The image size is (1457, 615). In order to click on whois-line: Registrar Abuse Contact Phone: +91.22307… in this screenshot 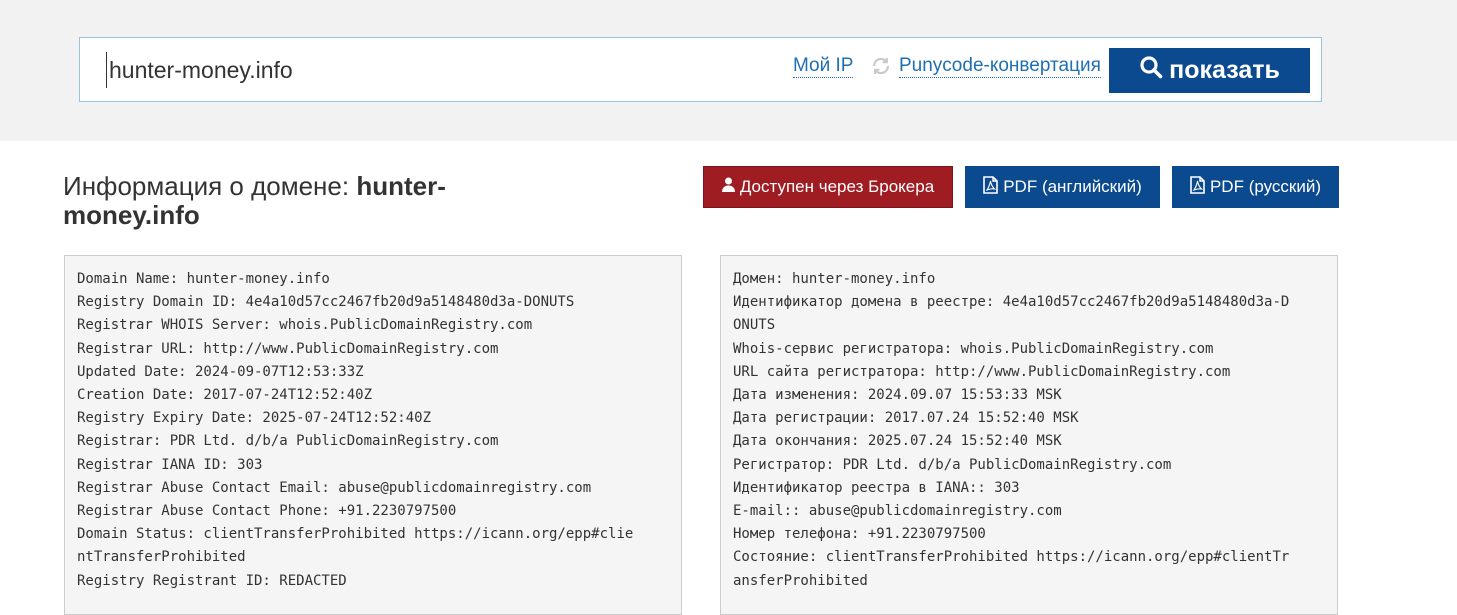, I will do `click(267, 511)`.